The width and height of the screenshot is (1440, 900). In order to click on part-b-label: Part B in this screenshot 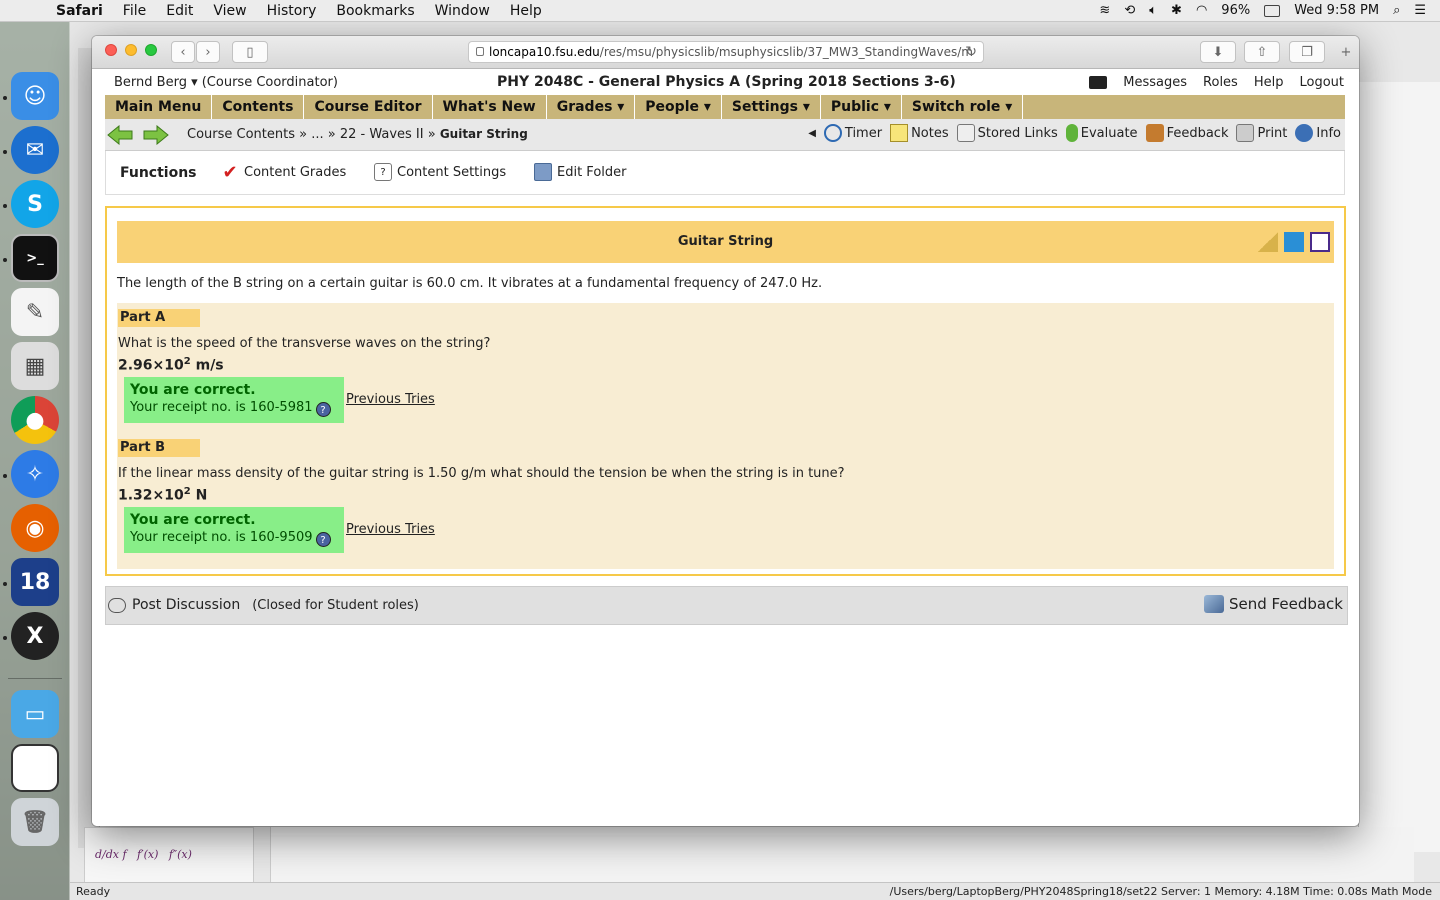, I will do `click(159, 448)`.